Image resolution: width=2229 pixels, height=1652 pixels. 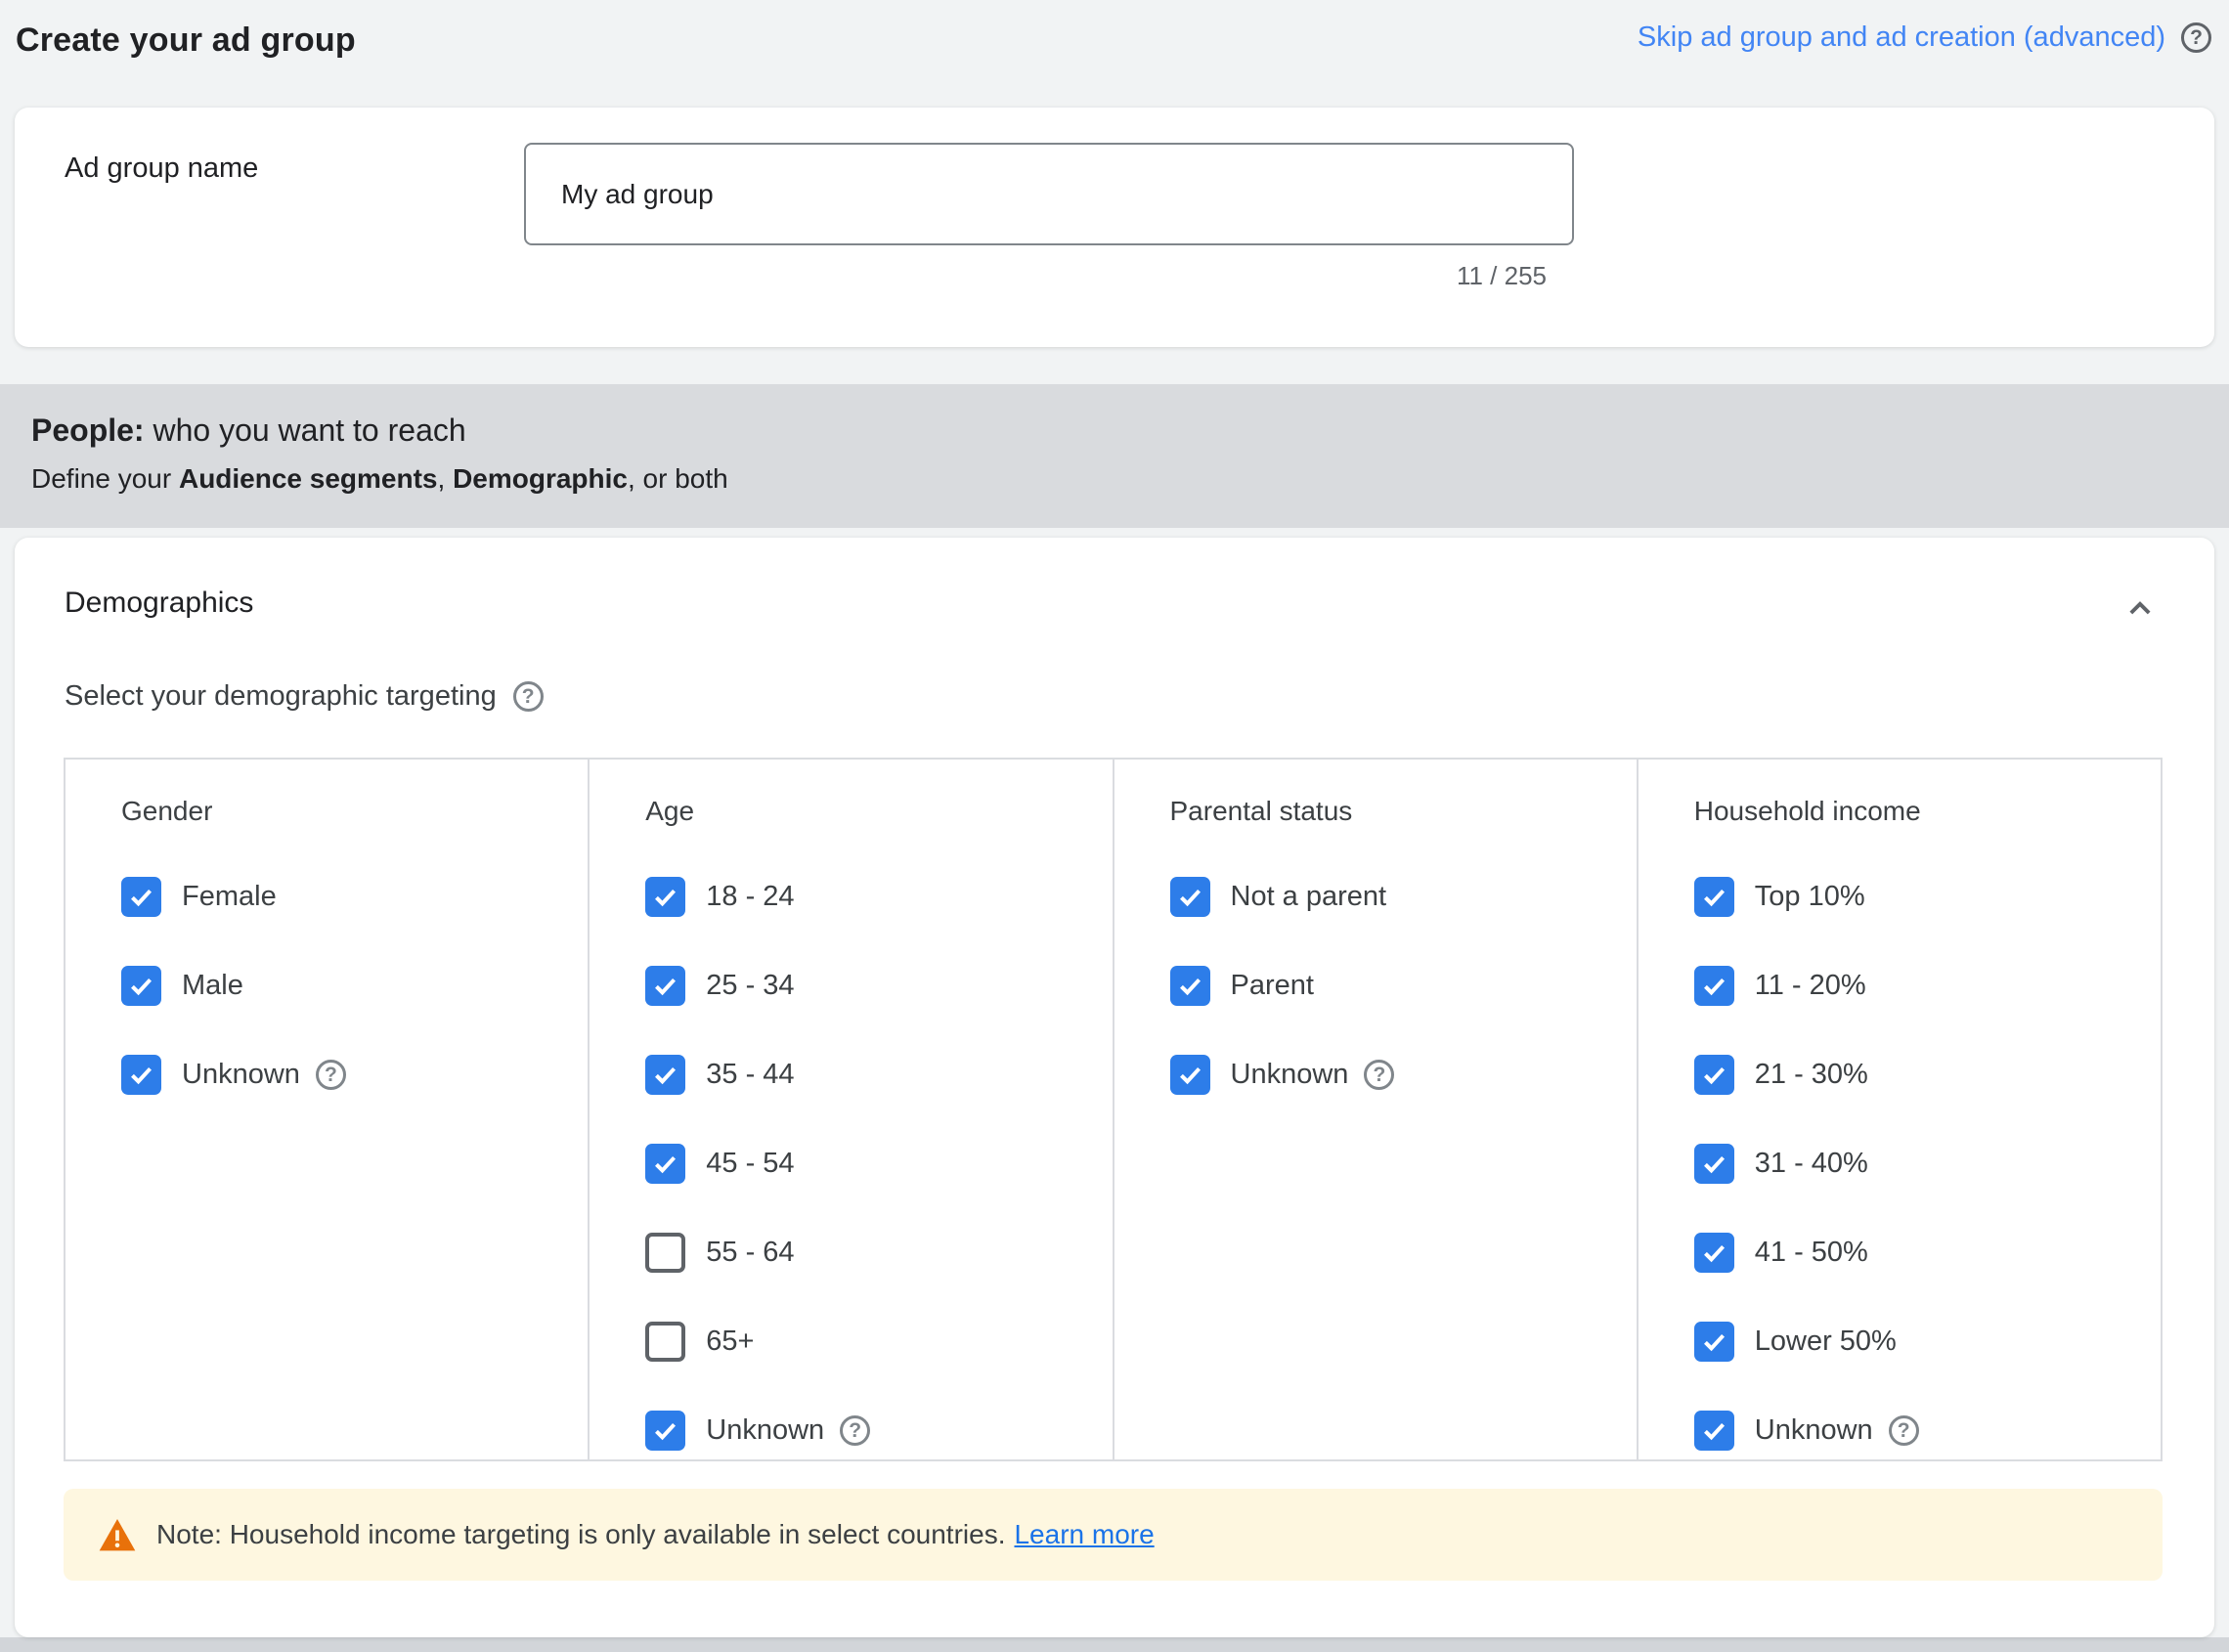 I want to click on ad-group-name-card: Ad group name 11 / 255, so click(x=1114, y=227).